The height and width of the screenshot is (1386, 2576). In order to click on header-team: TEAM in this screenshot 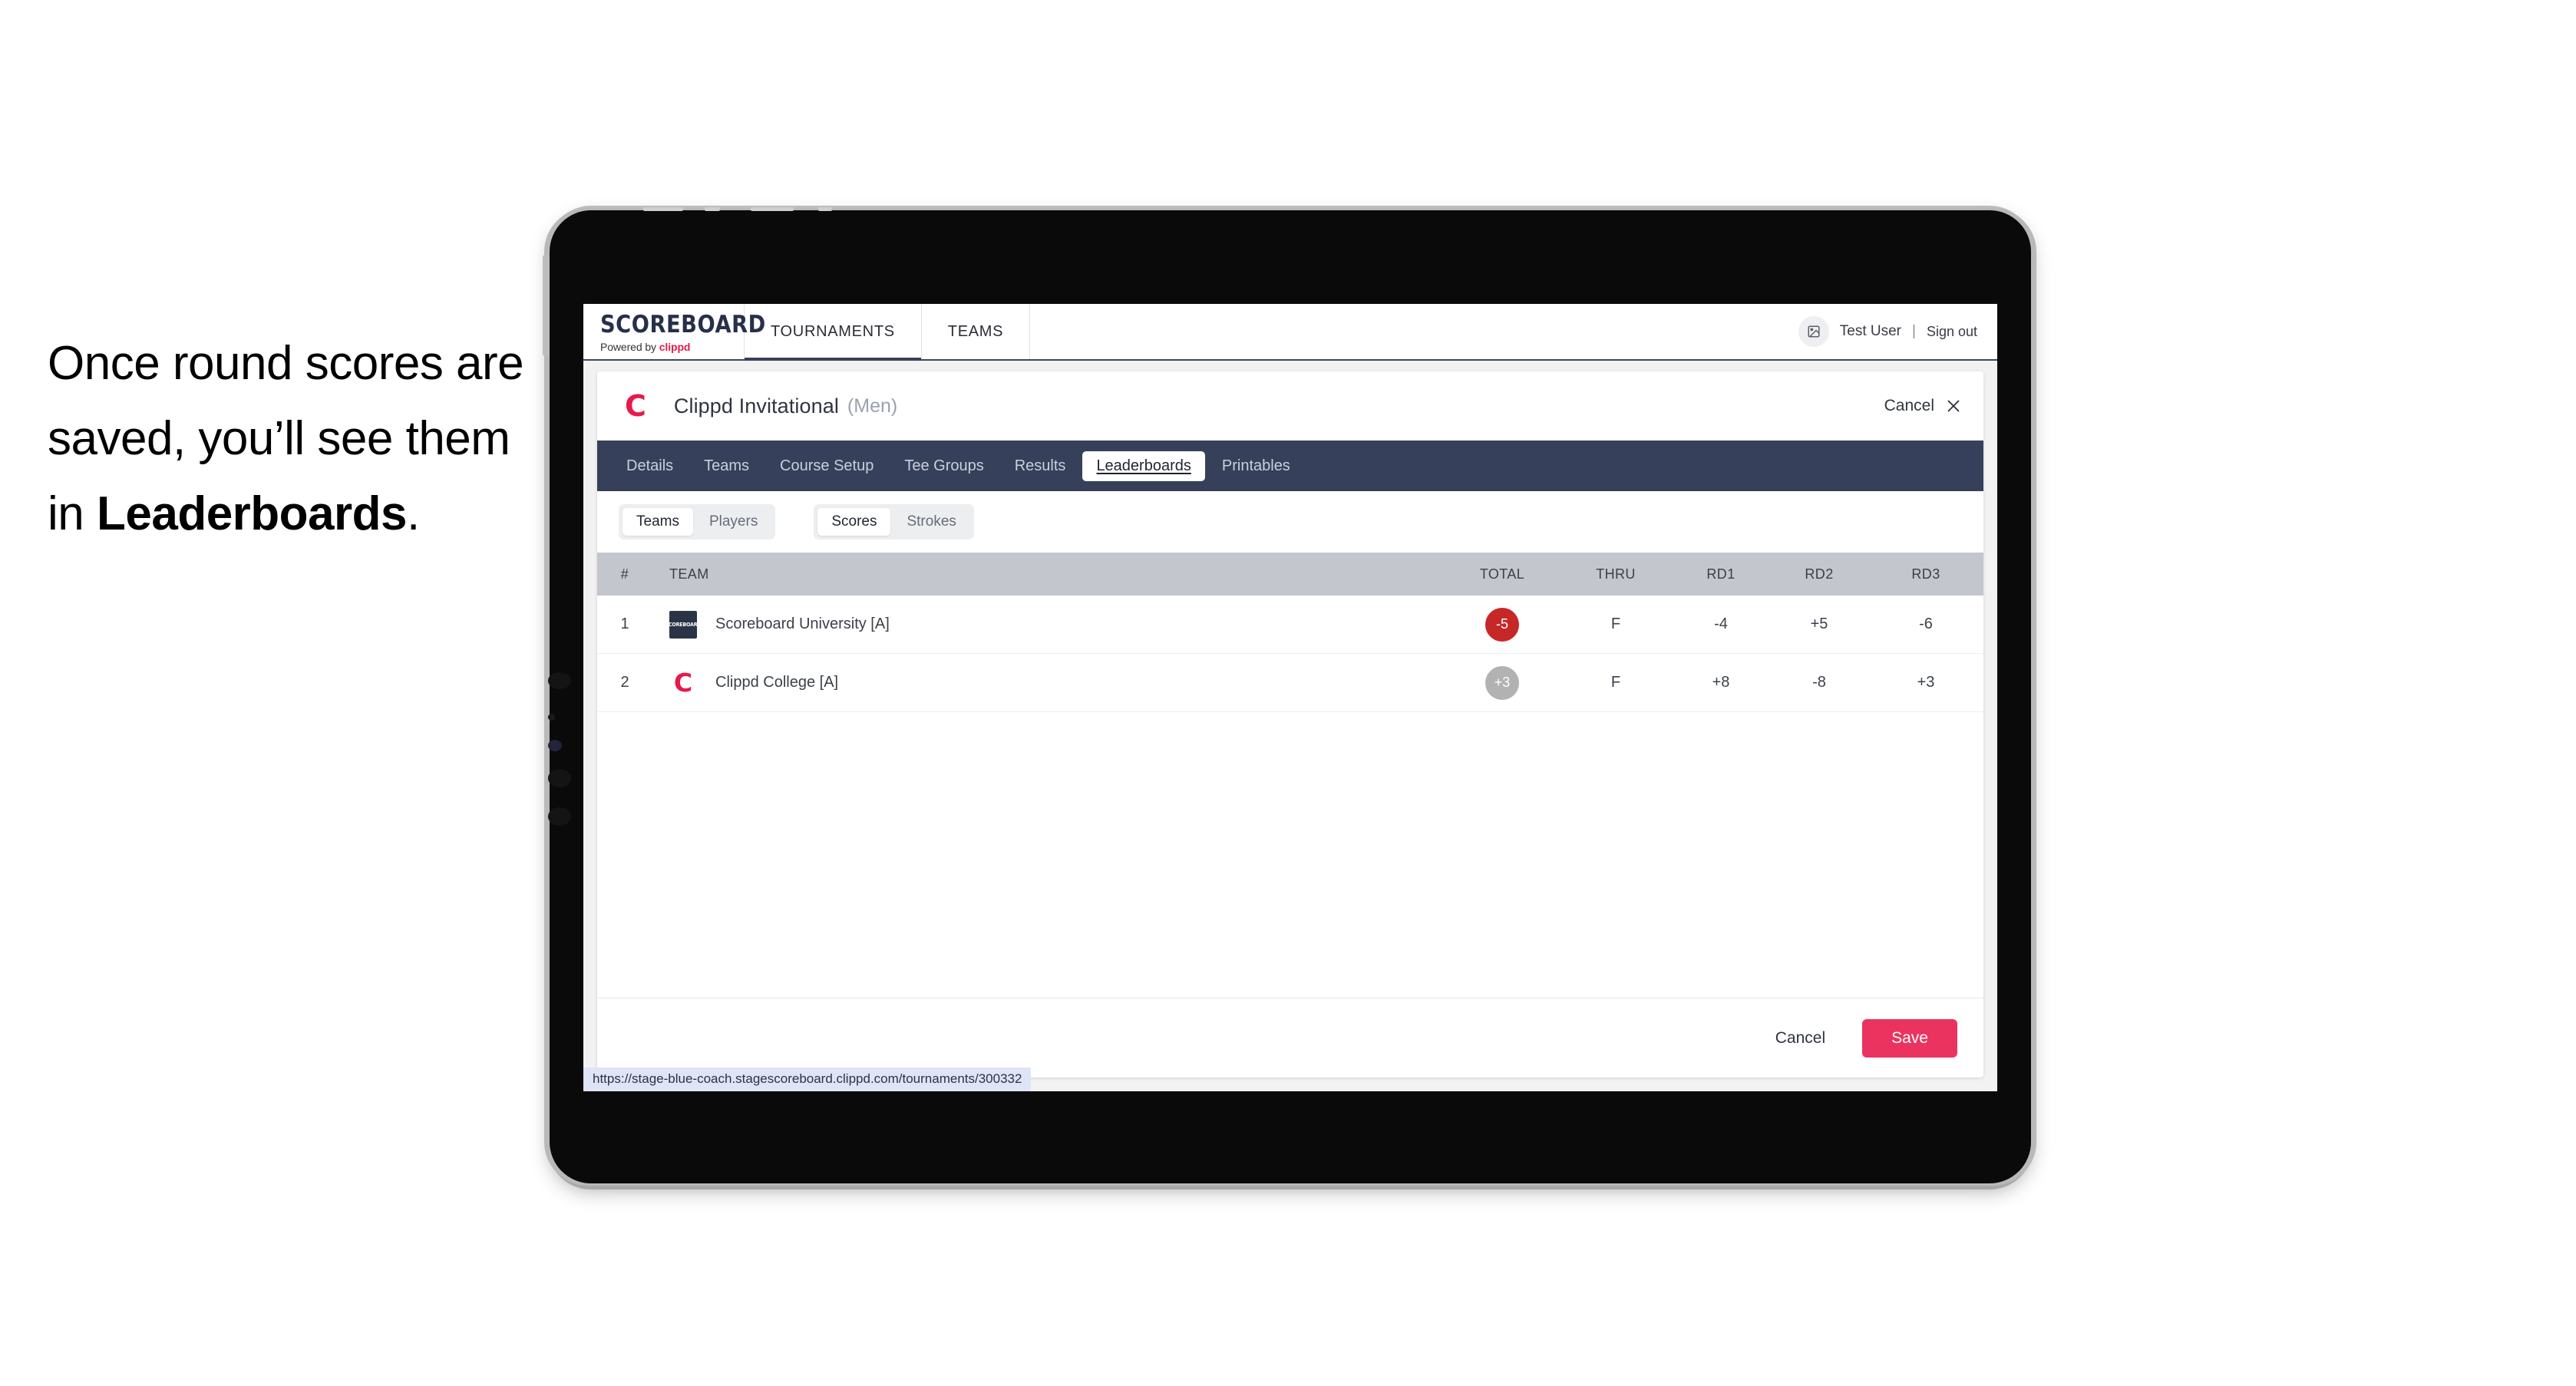, I will do `click(689, 574)`.